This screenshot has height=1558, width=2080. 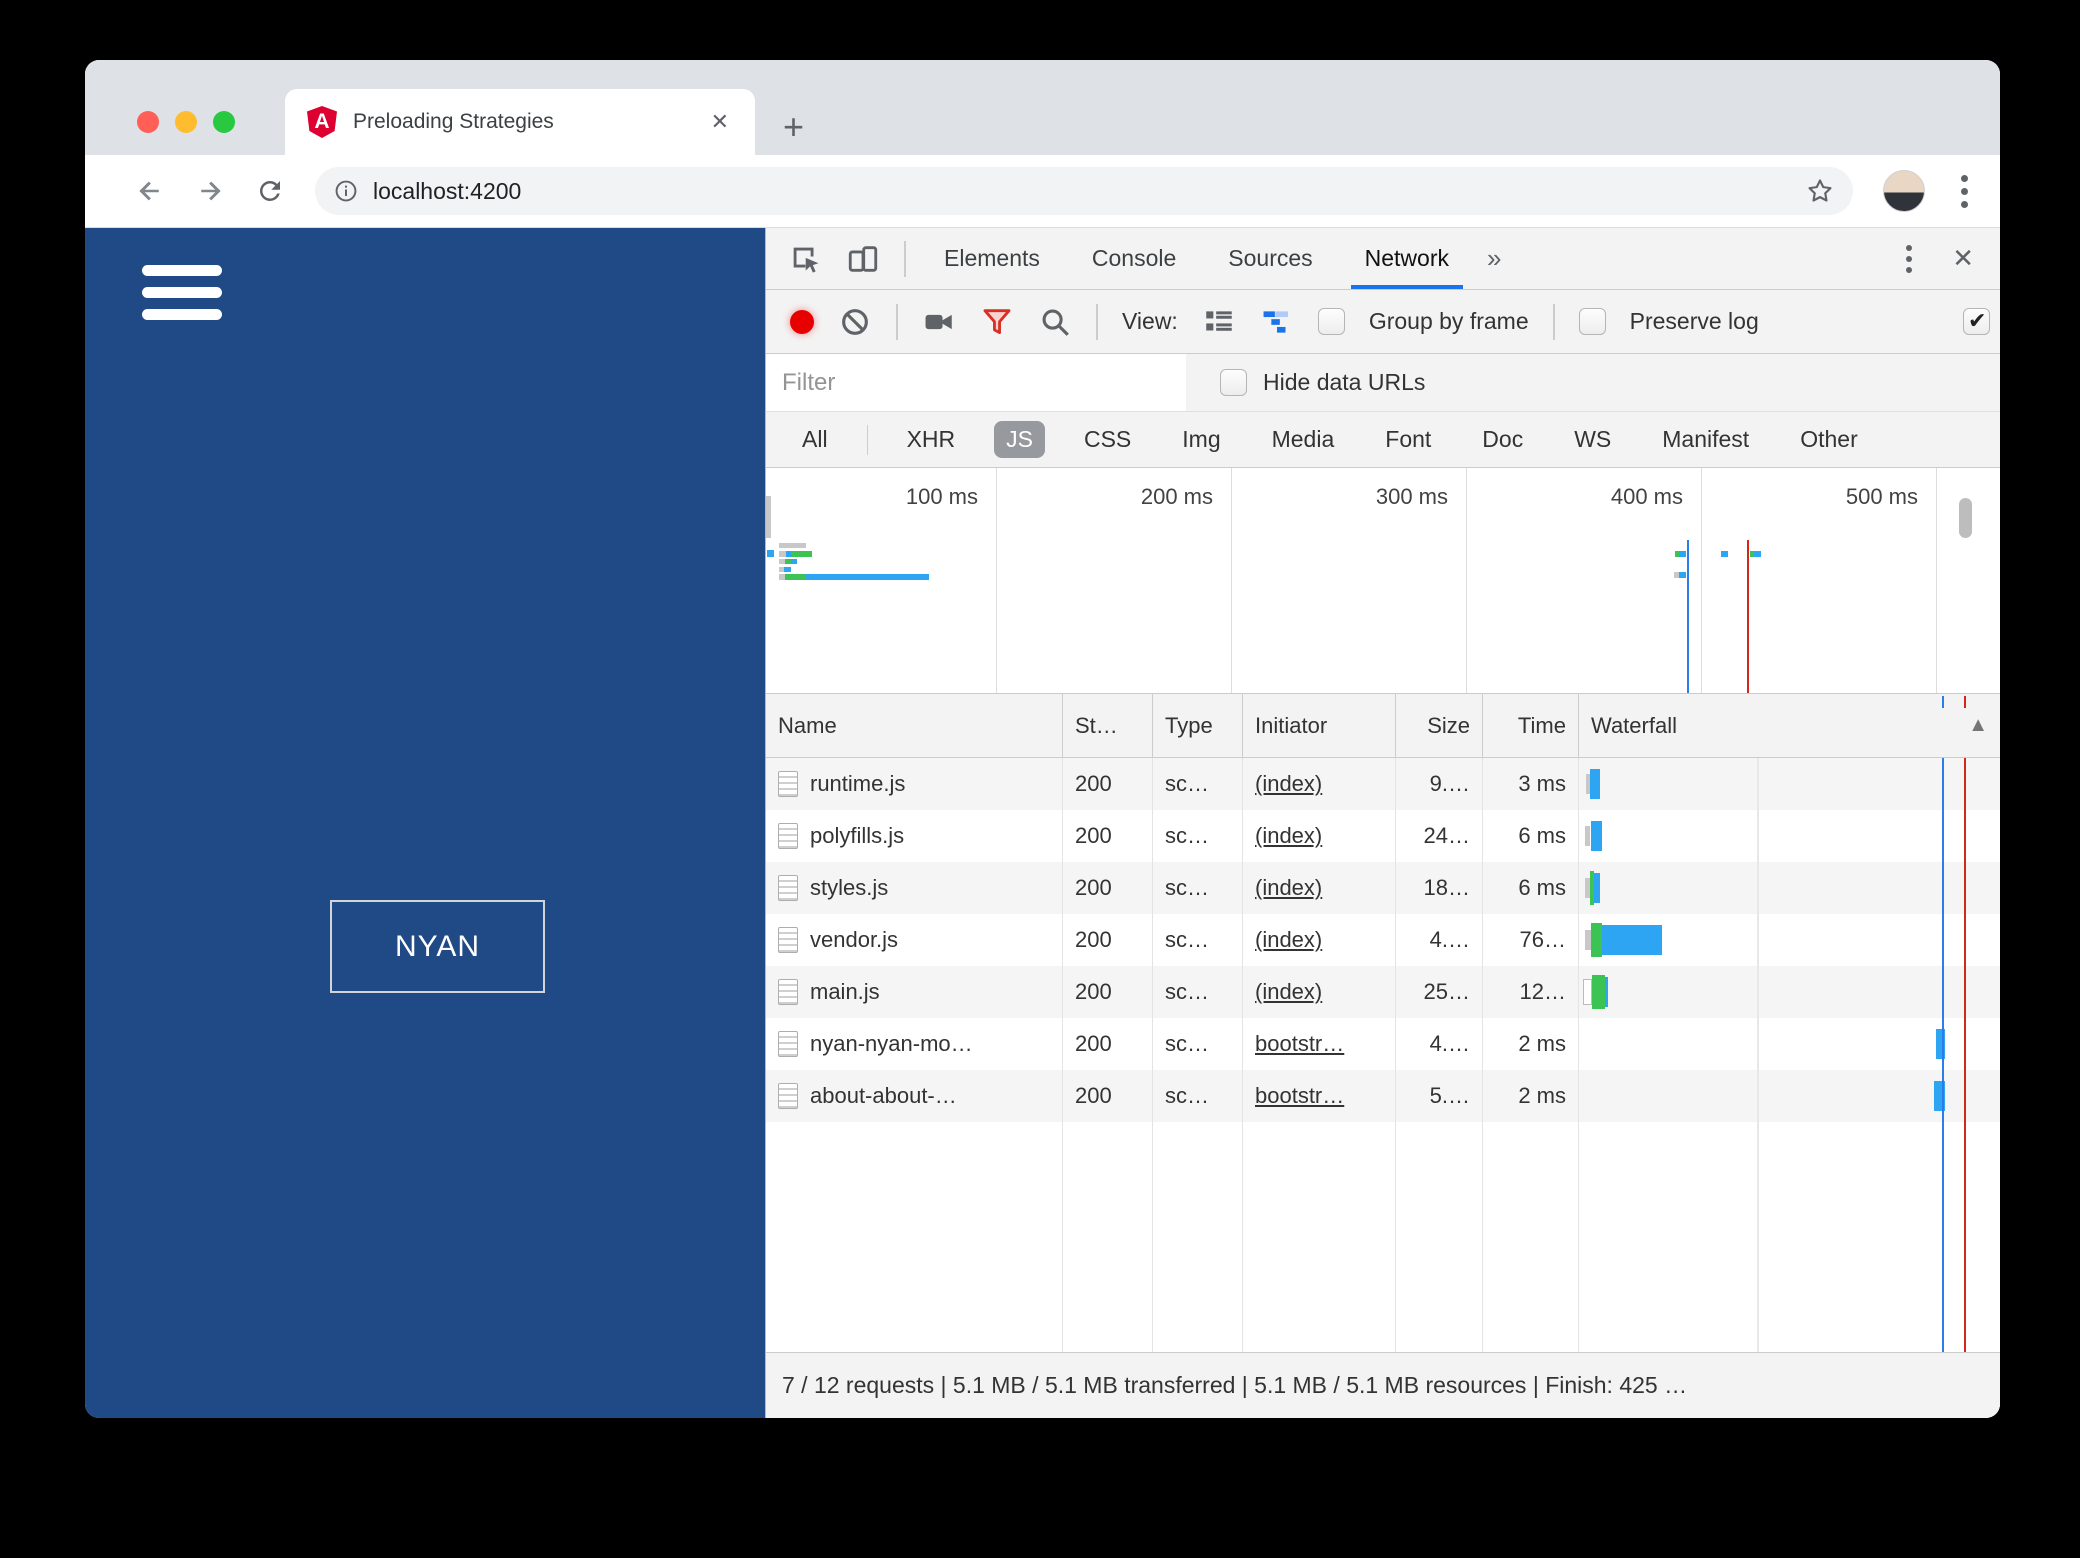 What do you see at coordinates (1331, 321) in the screenshot?
I see `group-by-frame-checkbox` at bounding box center [1331, 321].